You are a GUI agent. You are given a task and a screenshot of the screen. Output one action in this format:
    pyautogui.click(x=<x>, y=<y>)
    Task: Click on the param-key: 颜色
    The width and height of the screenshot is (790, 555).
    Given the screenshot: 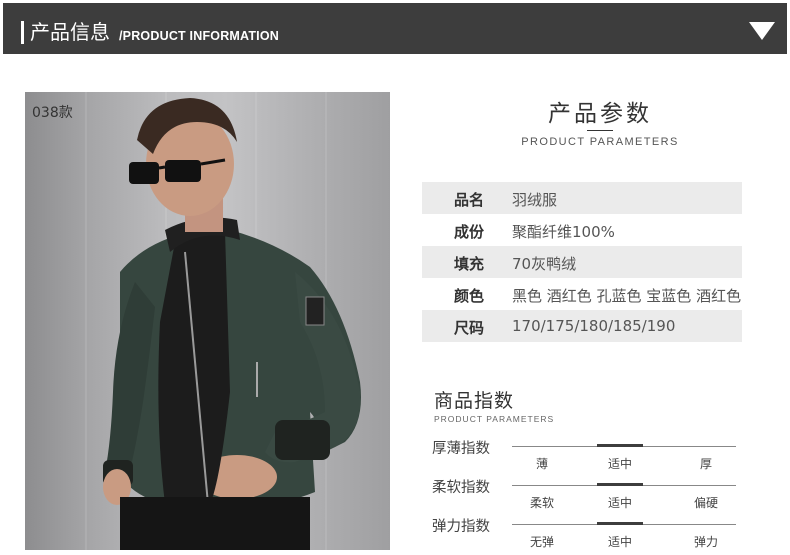 What is the action you would take?
    pyautogui.click(x=469, y=296)
    